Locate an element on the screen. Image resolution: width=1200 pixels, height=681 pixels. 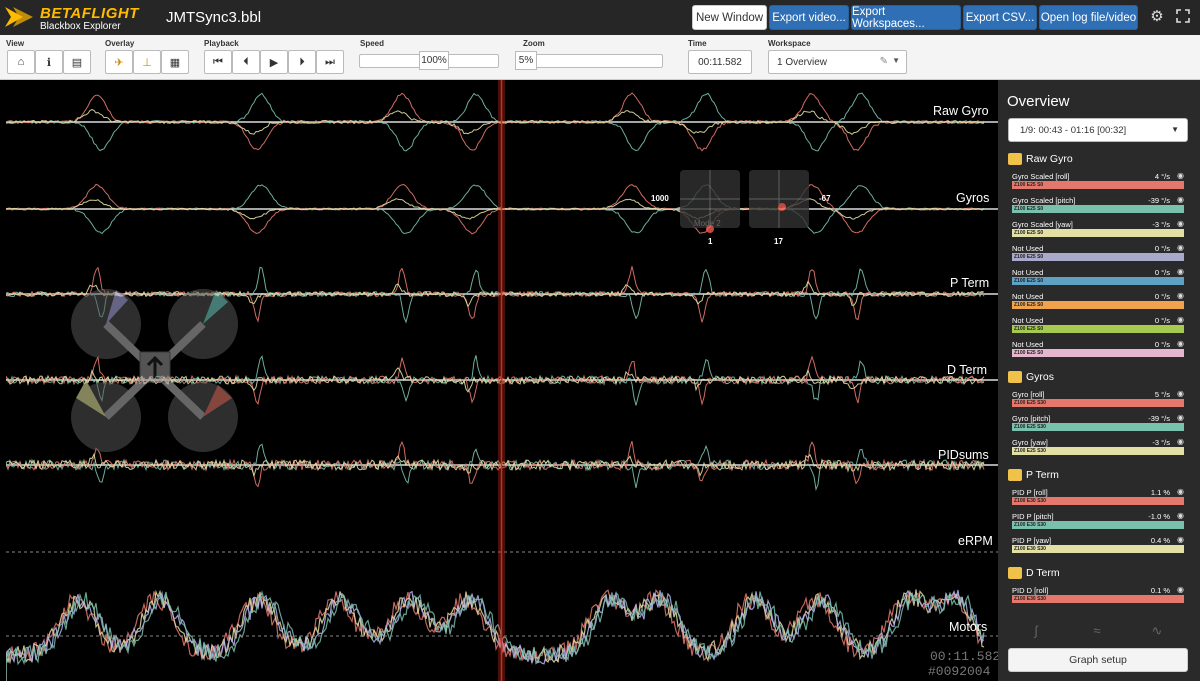
pencil-icon: ✎ is located at coordinates (884, 61).